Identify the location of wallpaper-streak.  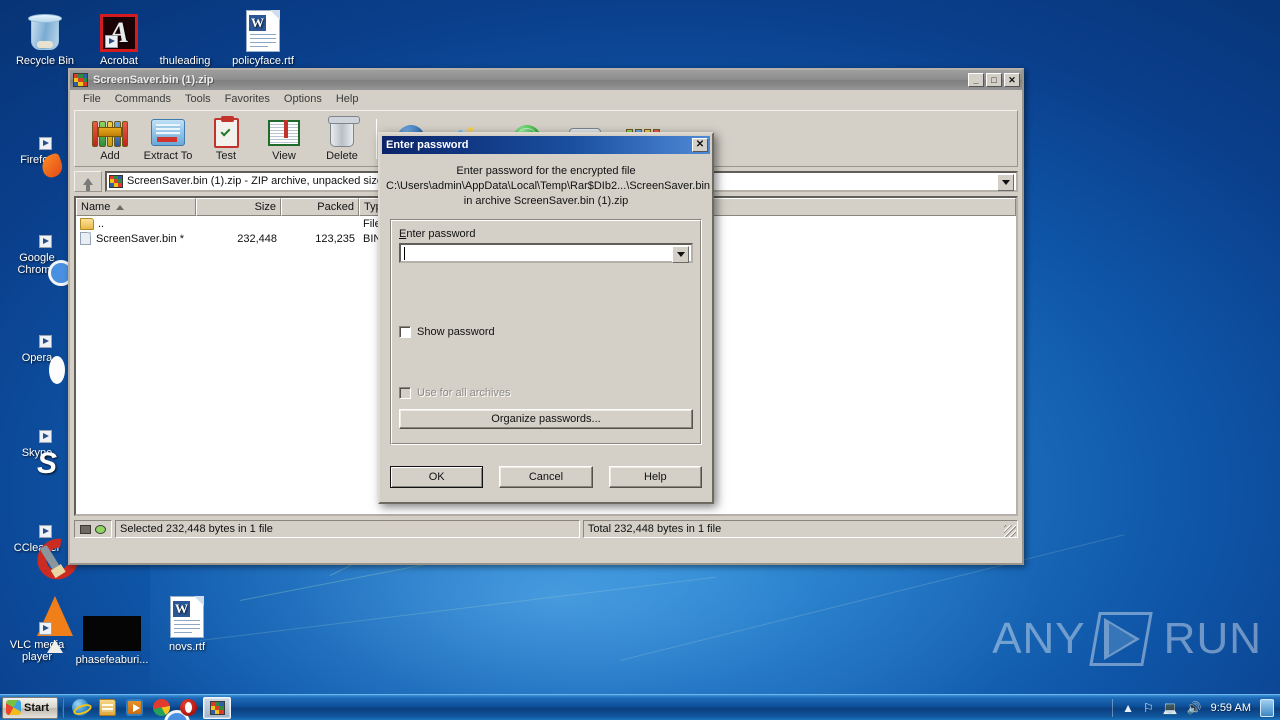
(458, 608).